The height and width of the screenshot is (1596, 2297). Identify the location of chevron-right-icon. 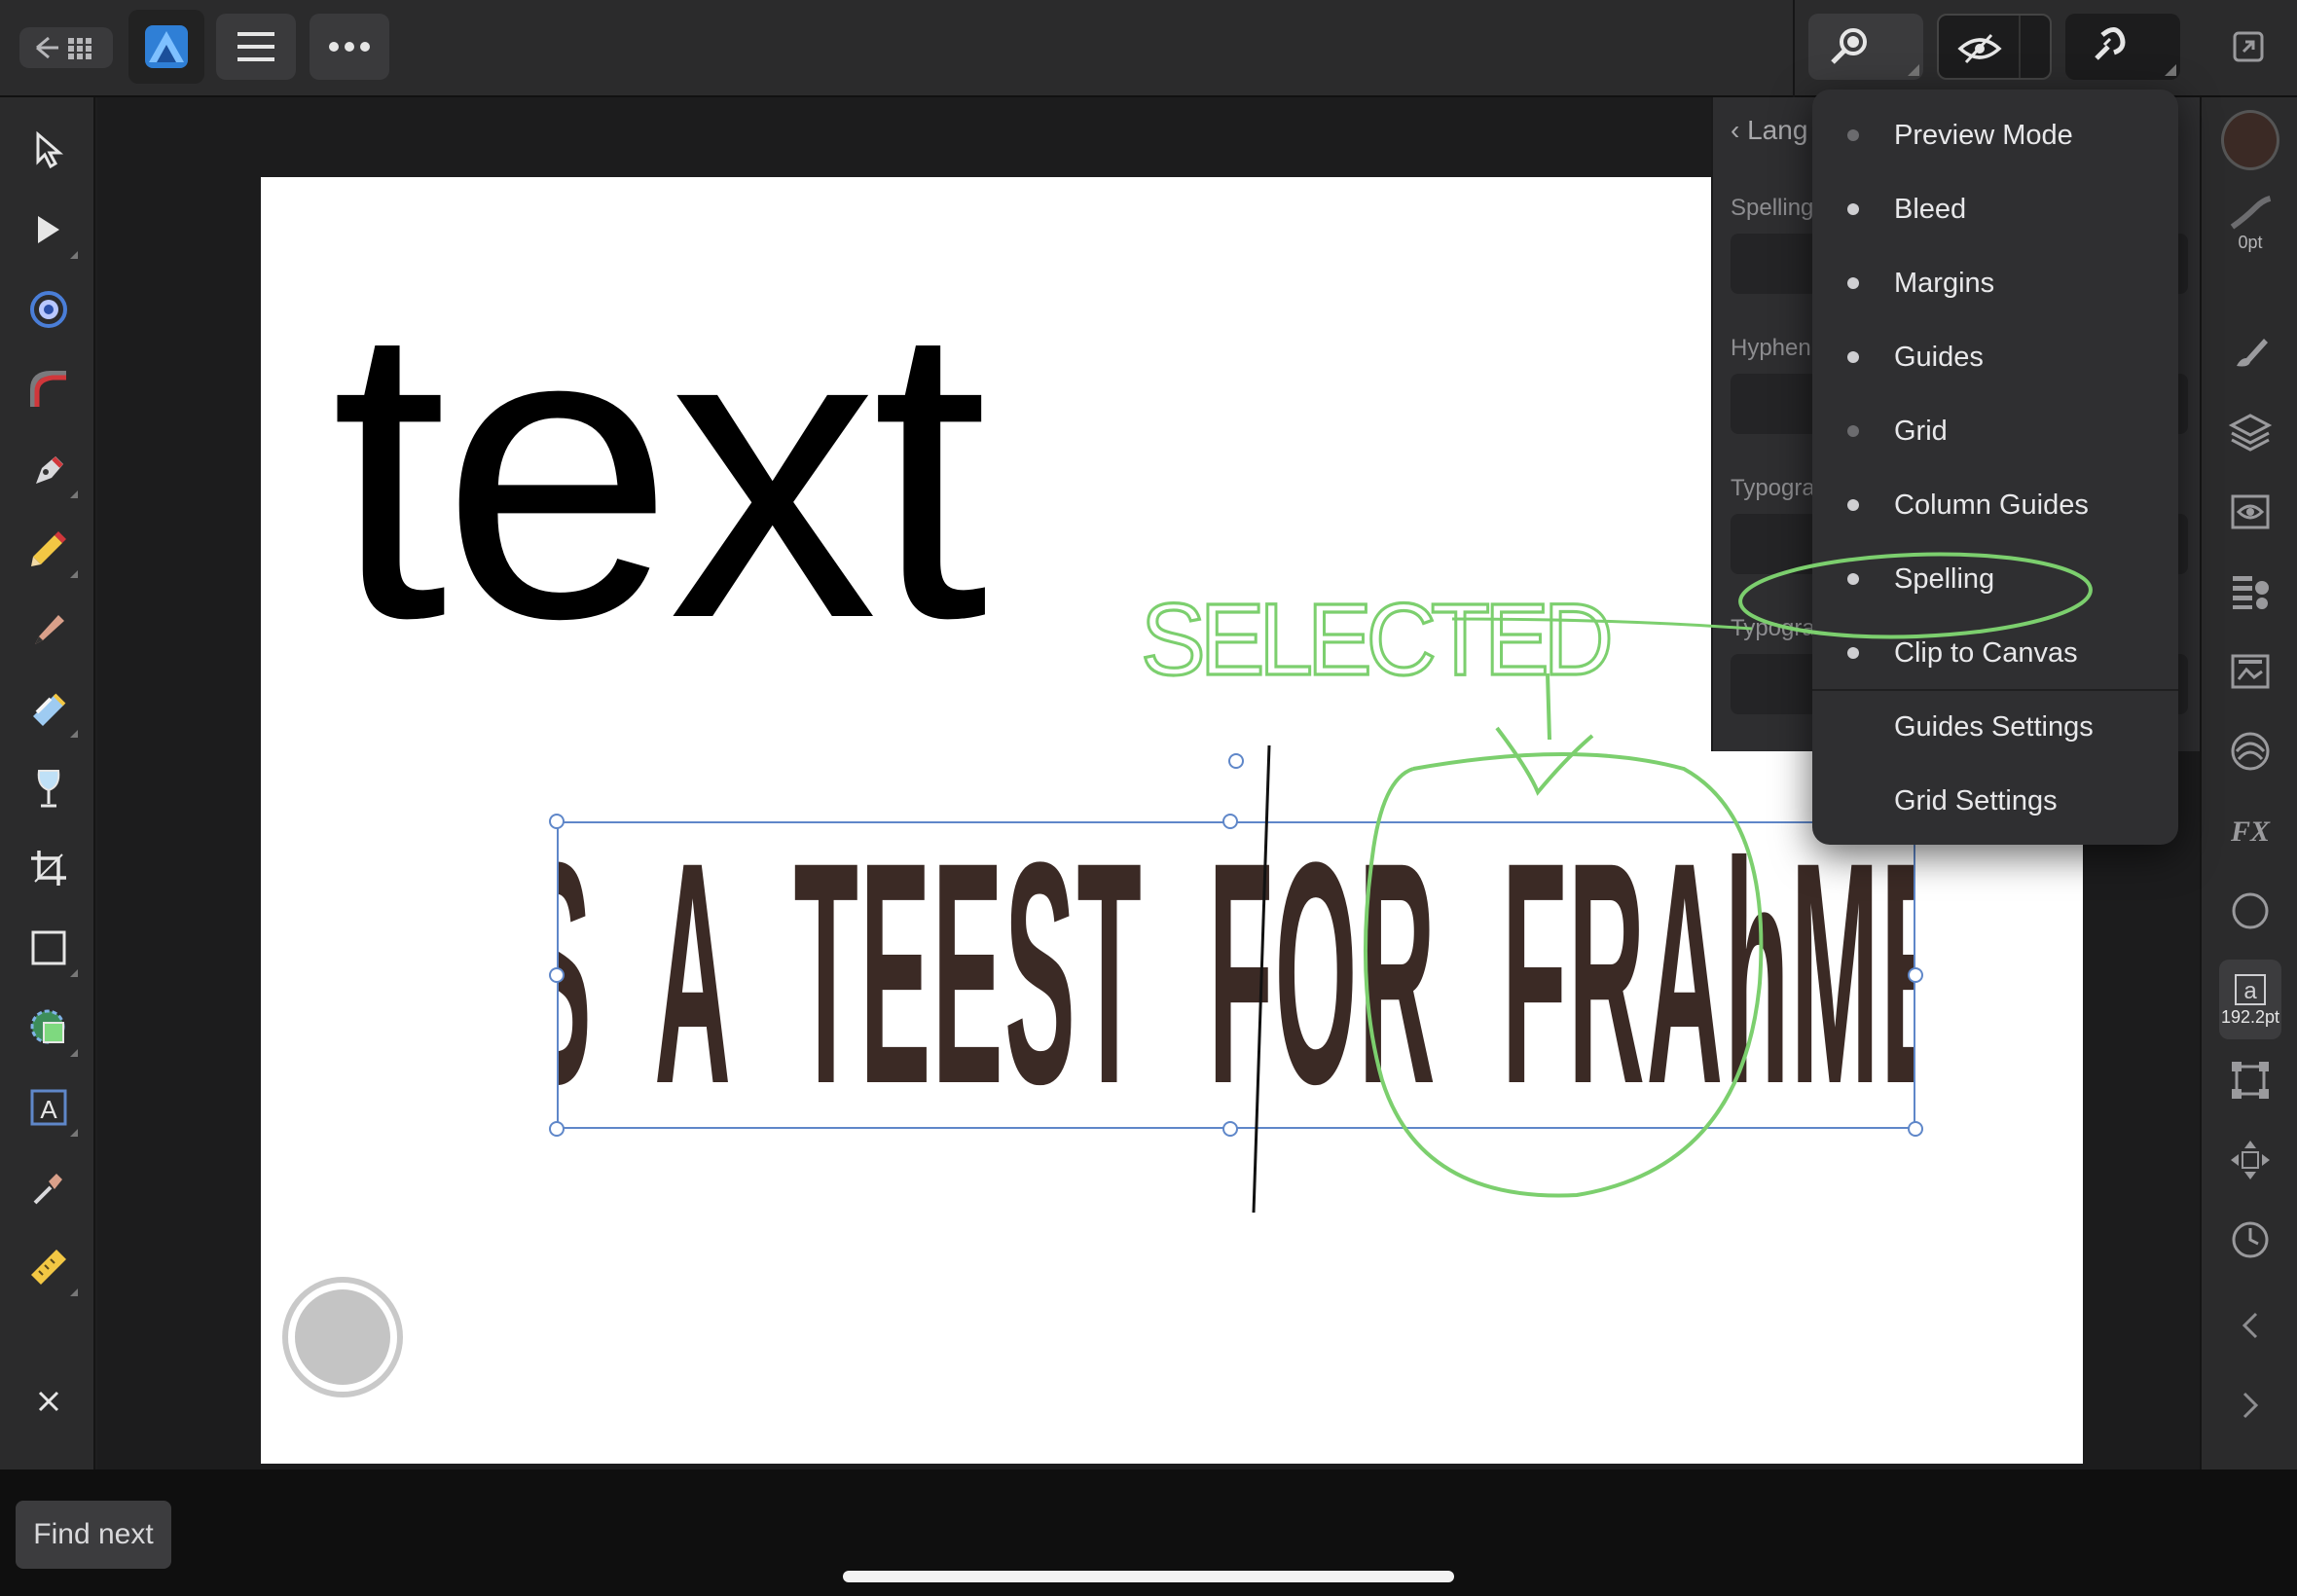
(2250, 1405).